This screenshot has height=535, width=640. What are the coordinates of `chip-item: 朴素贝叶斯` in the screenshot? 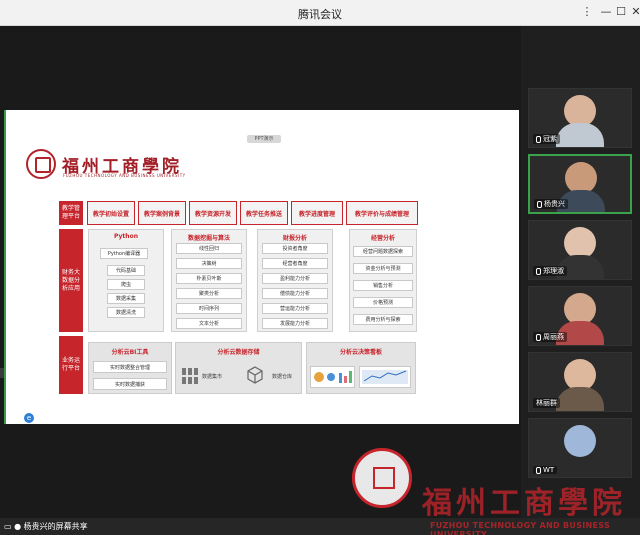 It's located at (209, 278).